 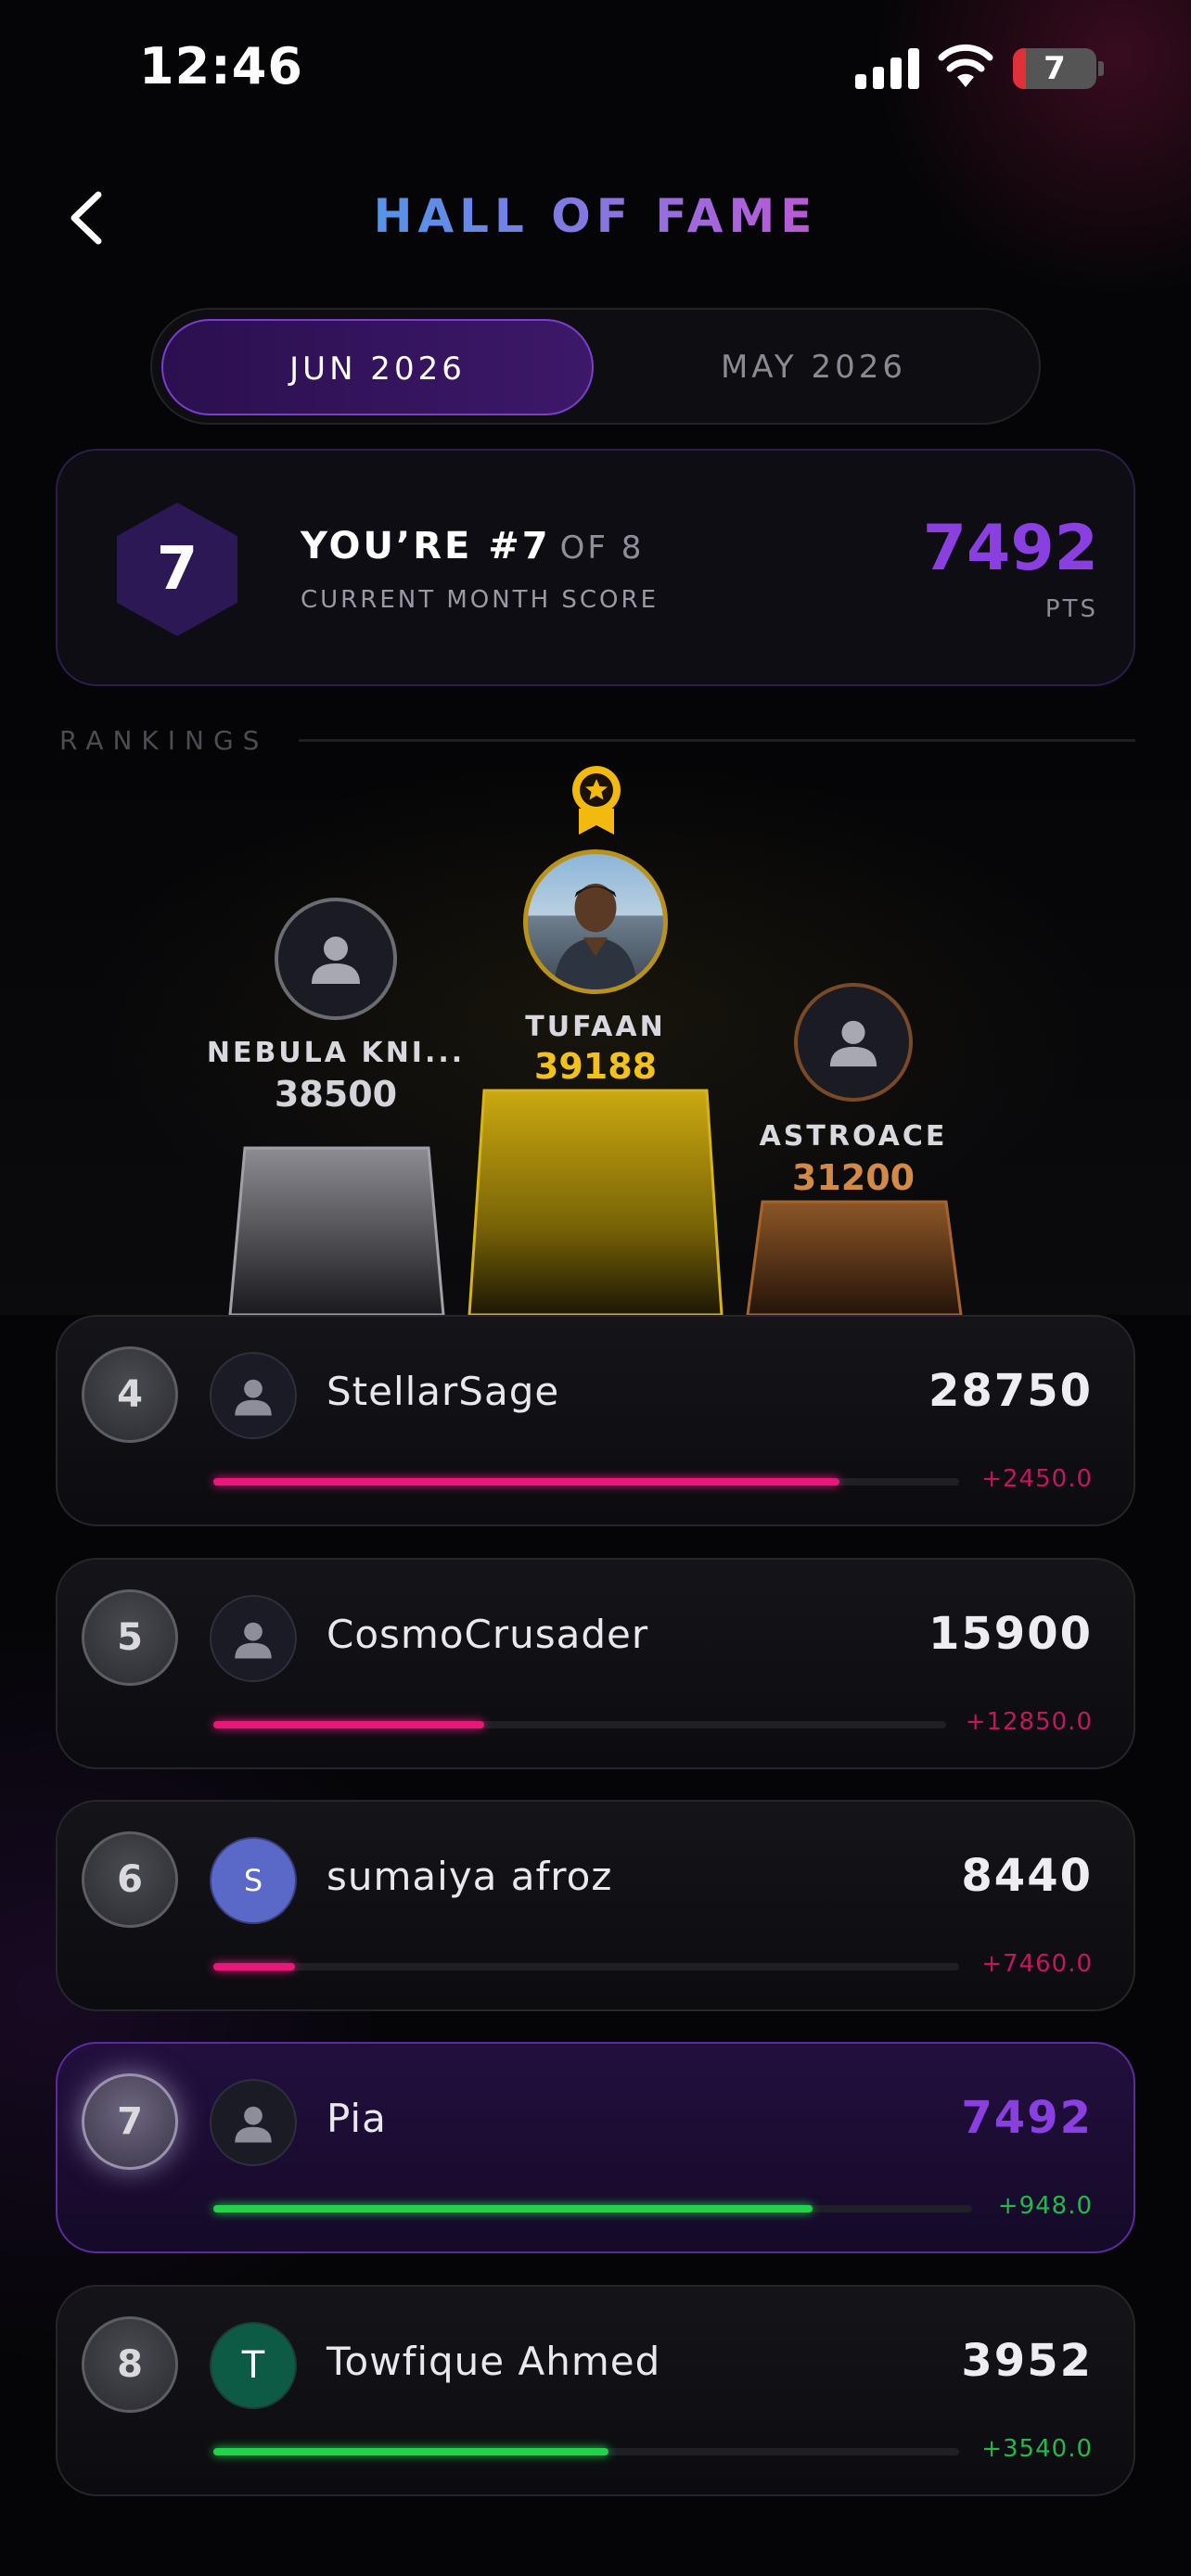 I want to click on tab-jun-2026: JUN 2026, so click(x=377, y=367).